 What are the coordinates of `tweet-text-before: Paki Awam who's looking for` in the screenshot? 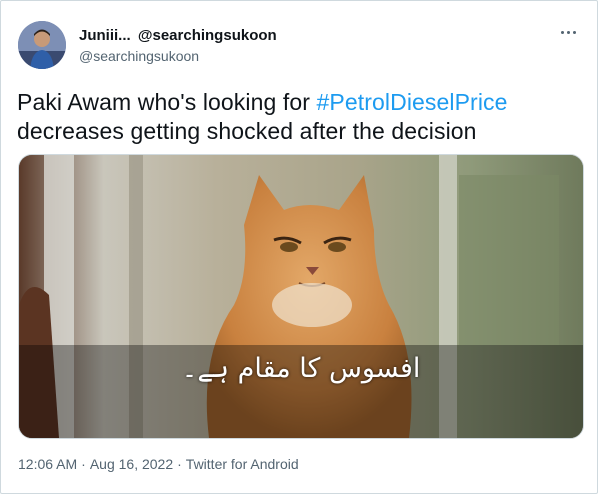 It's located at (167, 102).